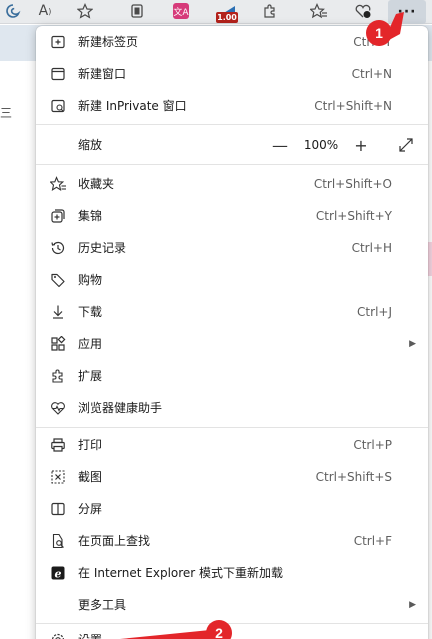  What do you see at coordinates (361, 145) in the screenshot?
I see `zoom-in-button: +` at bounding box center [361, 145].